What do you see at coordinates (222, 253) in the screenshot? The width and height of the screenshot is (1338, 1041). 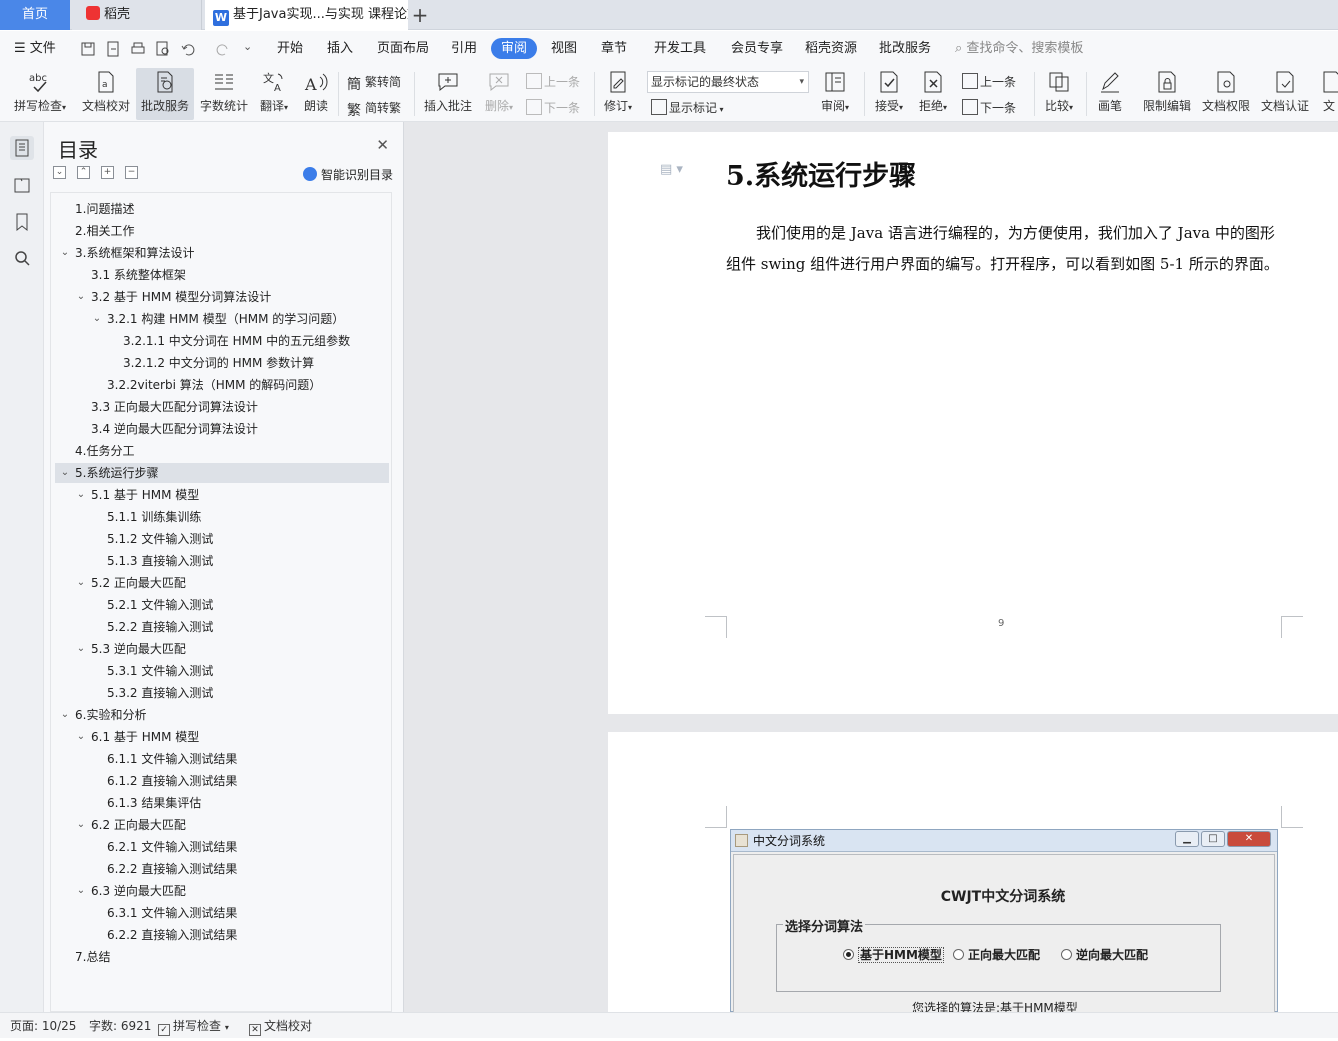 I see `toc-item: ⌄ 3.系统框架和算法设计` at bounding box center [222, 253].